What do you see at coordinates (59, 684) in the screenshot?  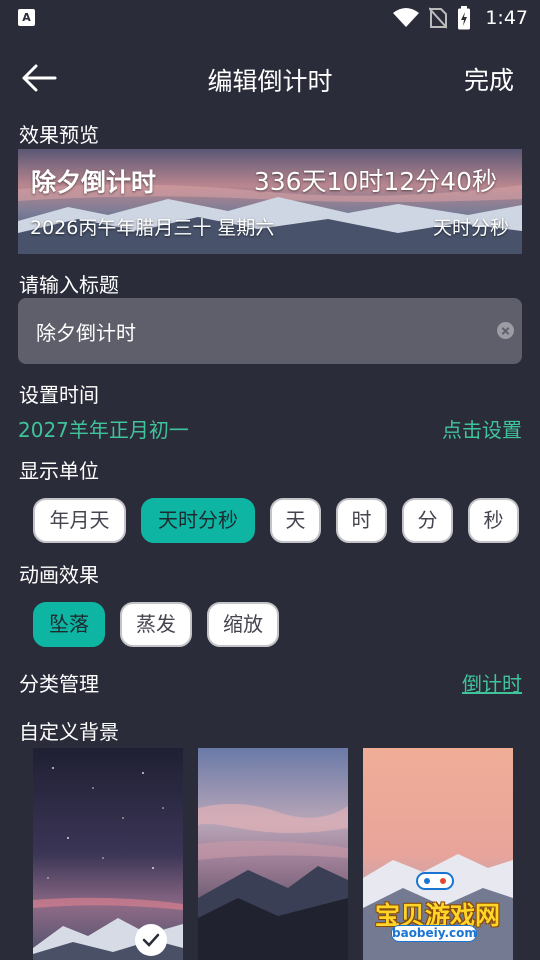 I see `category-label: 分类管理` at bounding box center [59, 684].